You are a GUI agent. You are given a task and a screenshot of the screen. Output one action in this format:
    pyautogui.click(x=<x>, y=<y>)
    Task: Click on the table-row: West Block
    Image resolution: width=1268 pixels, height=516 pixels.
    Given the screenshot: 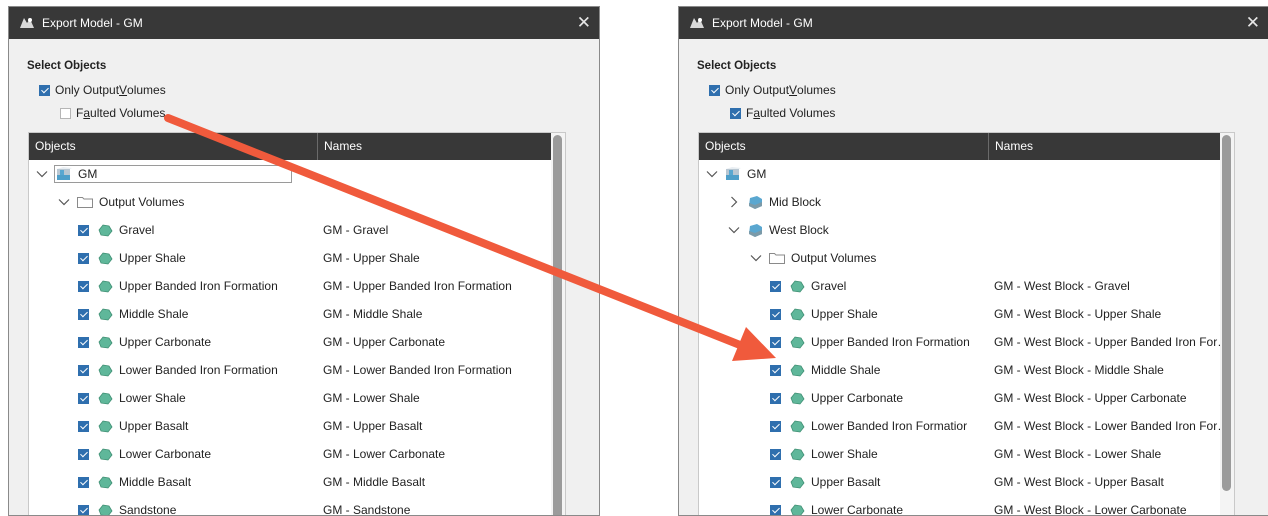 What is the action you would take?
    pyautogui.click(x=966, y=230)
    